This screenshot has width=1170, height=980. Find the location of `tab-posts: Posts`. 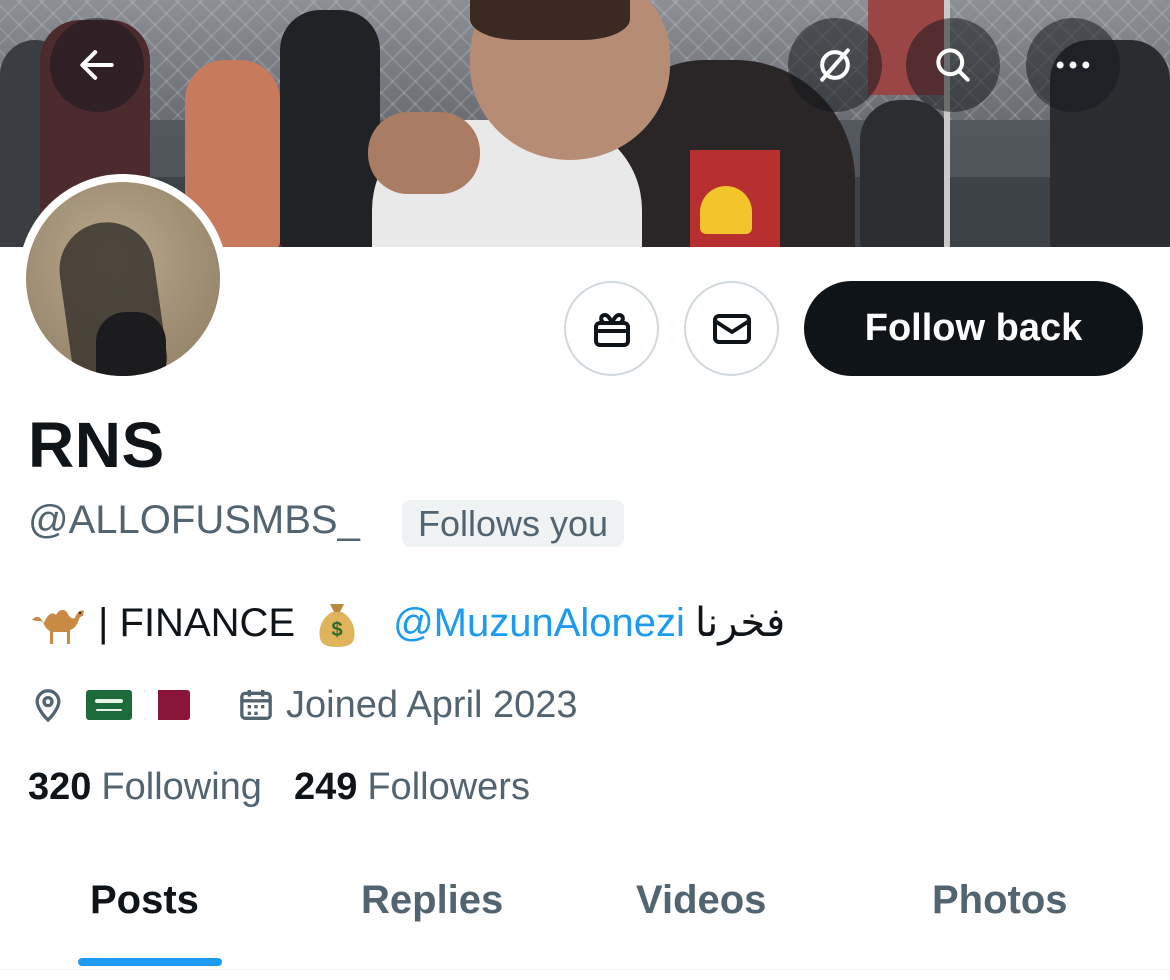

tab-posts: Posts is located at coordinates (144, 900).